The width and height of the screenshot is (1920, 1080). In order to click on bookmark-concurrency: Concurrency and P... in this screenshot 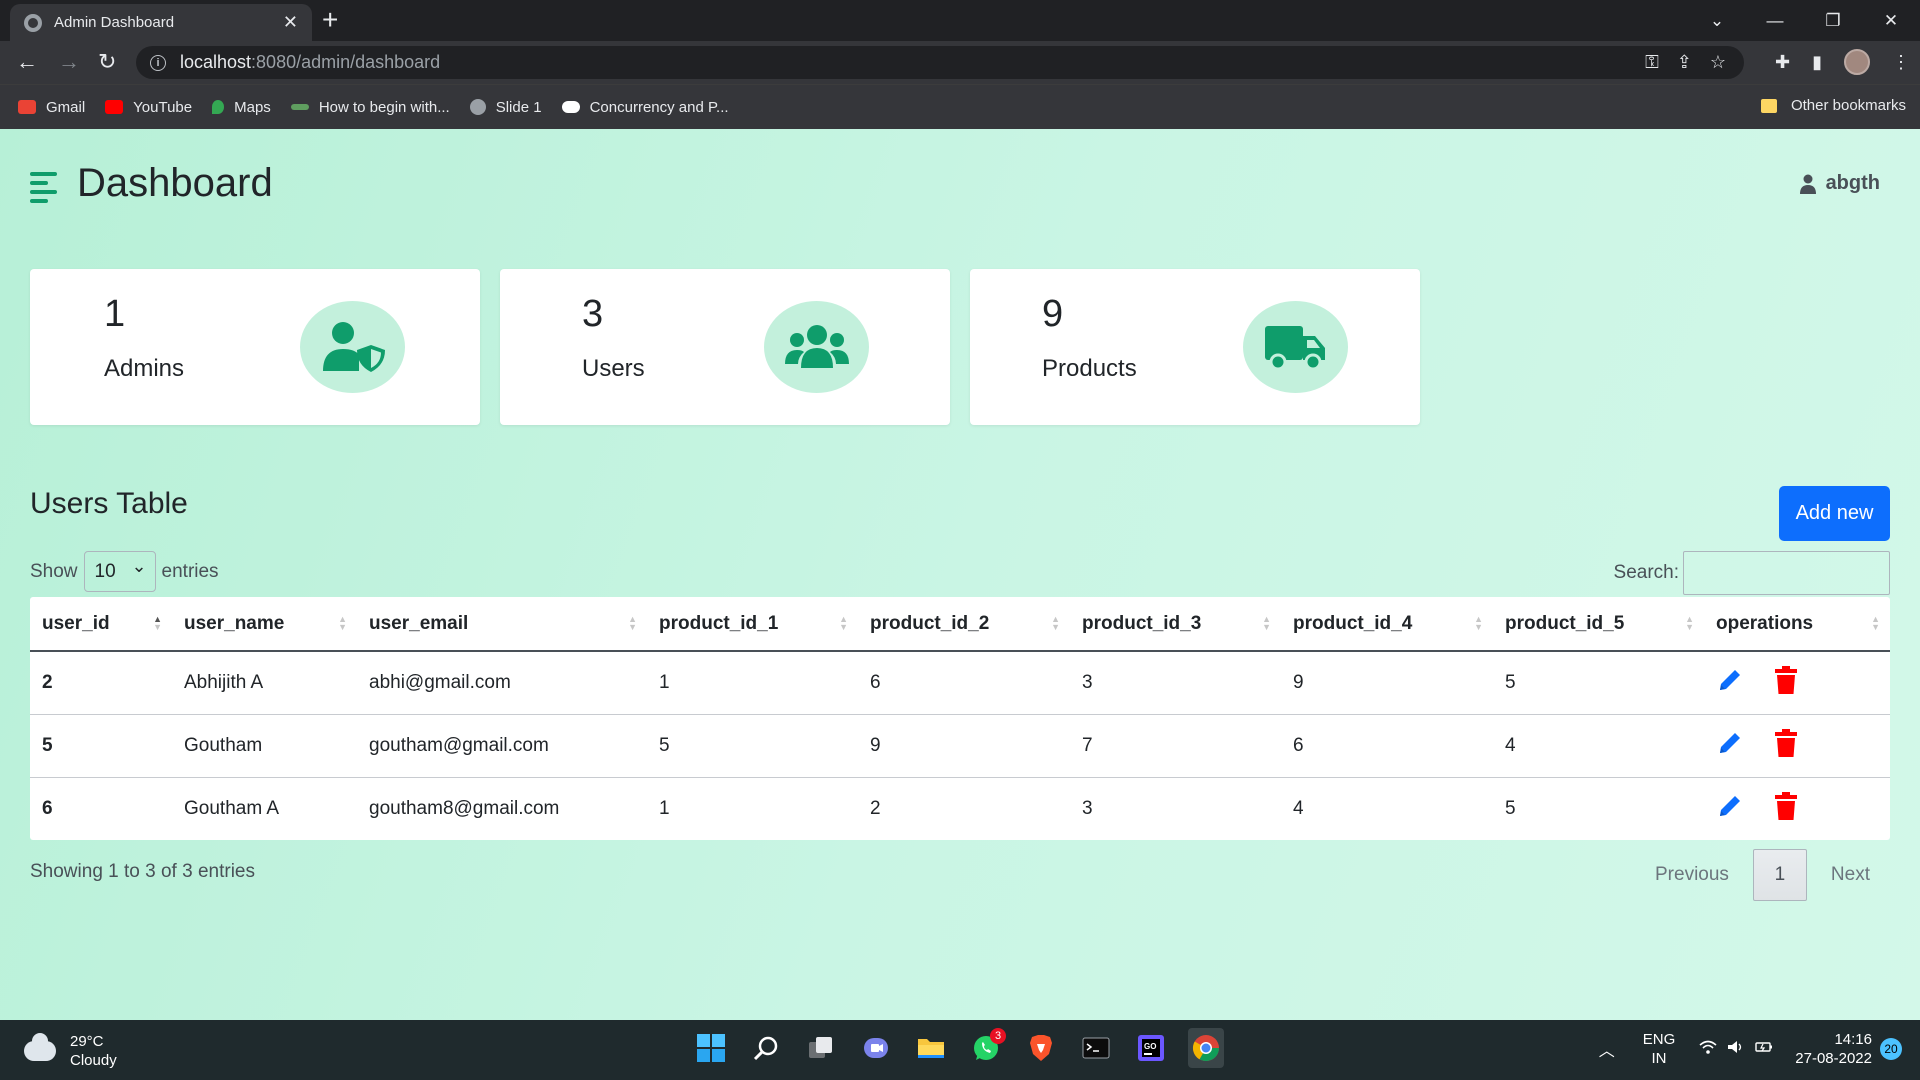, I will do `click(645, 107)`.